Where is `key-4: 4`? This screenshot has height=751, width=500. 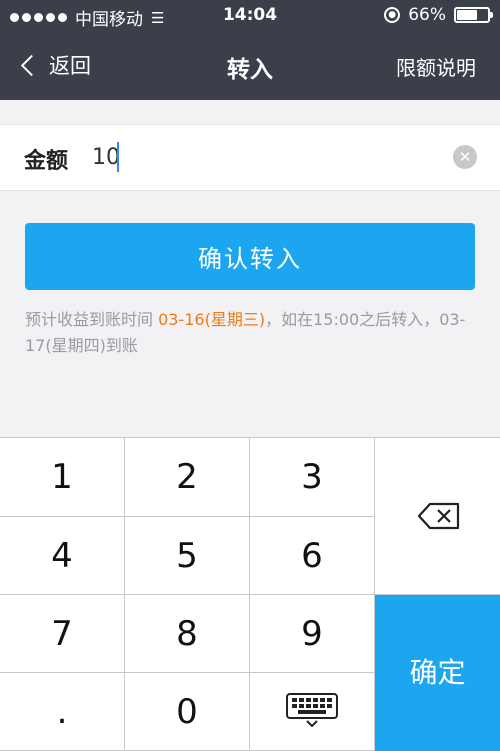 key-4: 4 is located at coordinates (62, 556).